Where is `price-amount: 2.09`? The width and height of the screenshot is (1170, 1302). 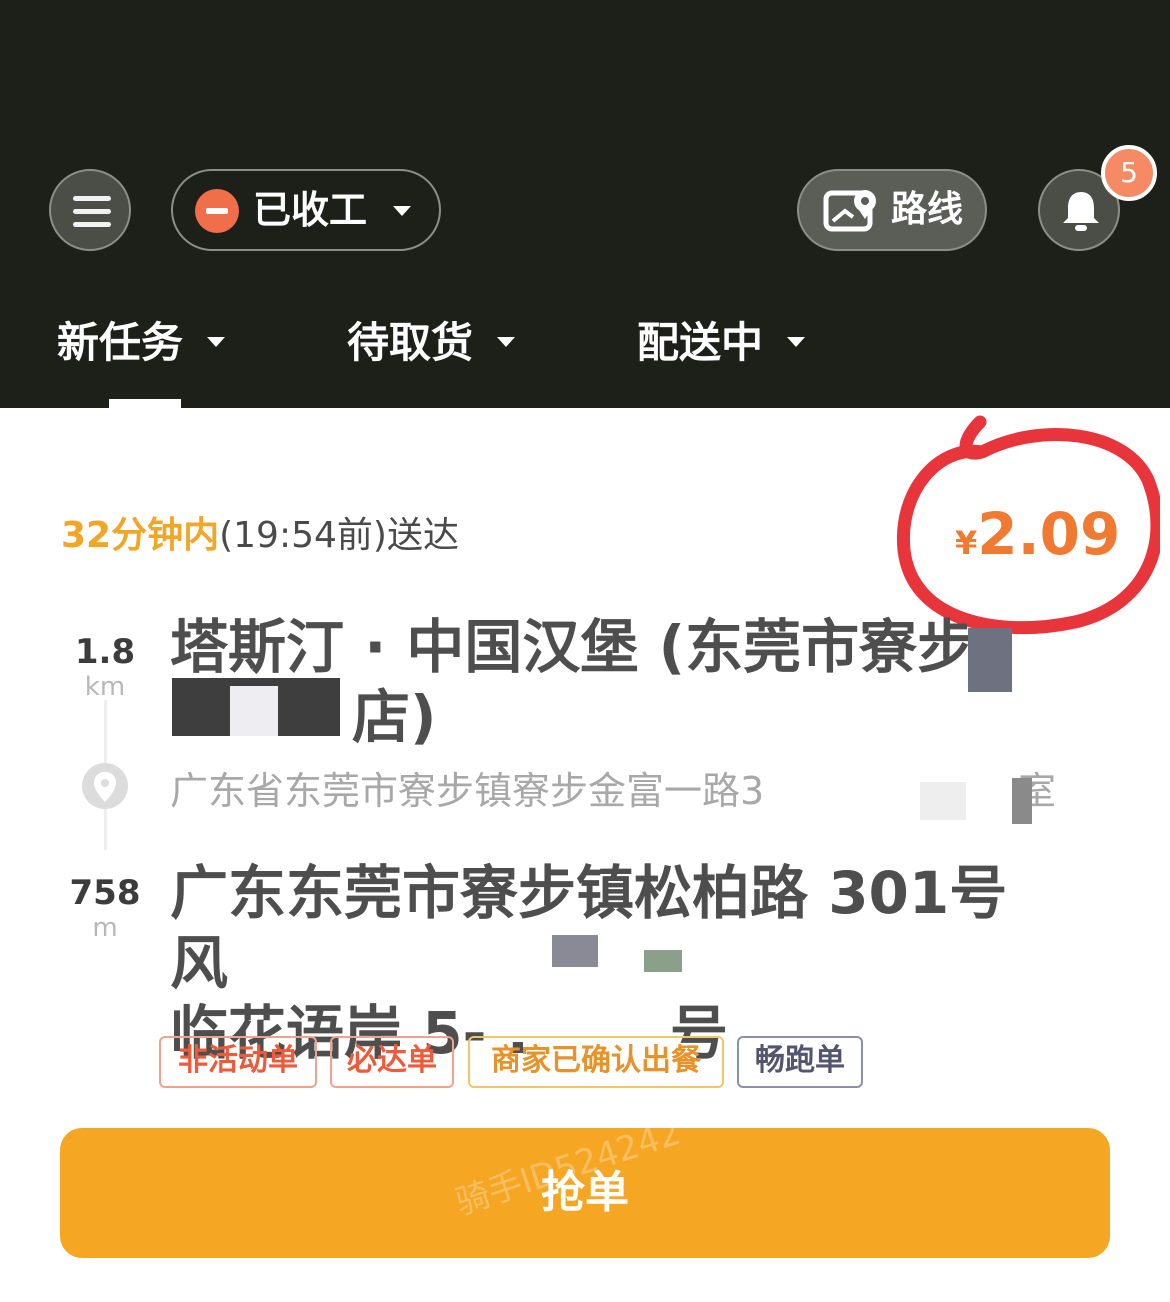 price-amount: 2.09 is located at coordinates (1049, 534).